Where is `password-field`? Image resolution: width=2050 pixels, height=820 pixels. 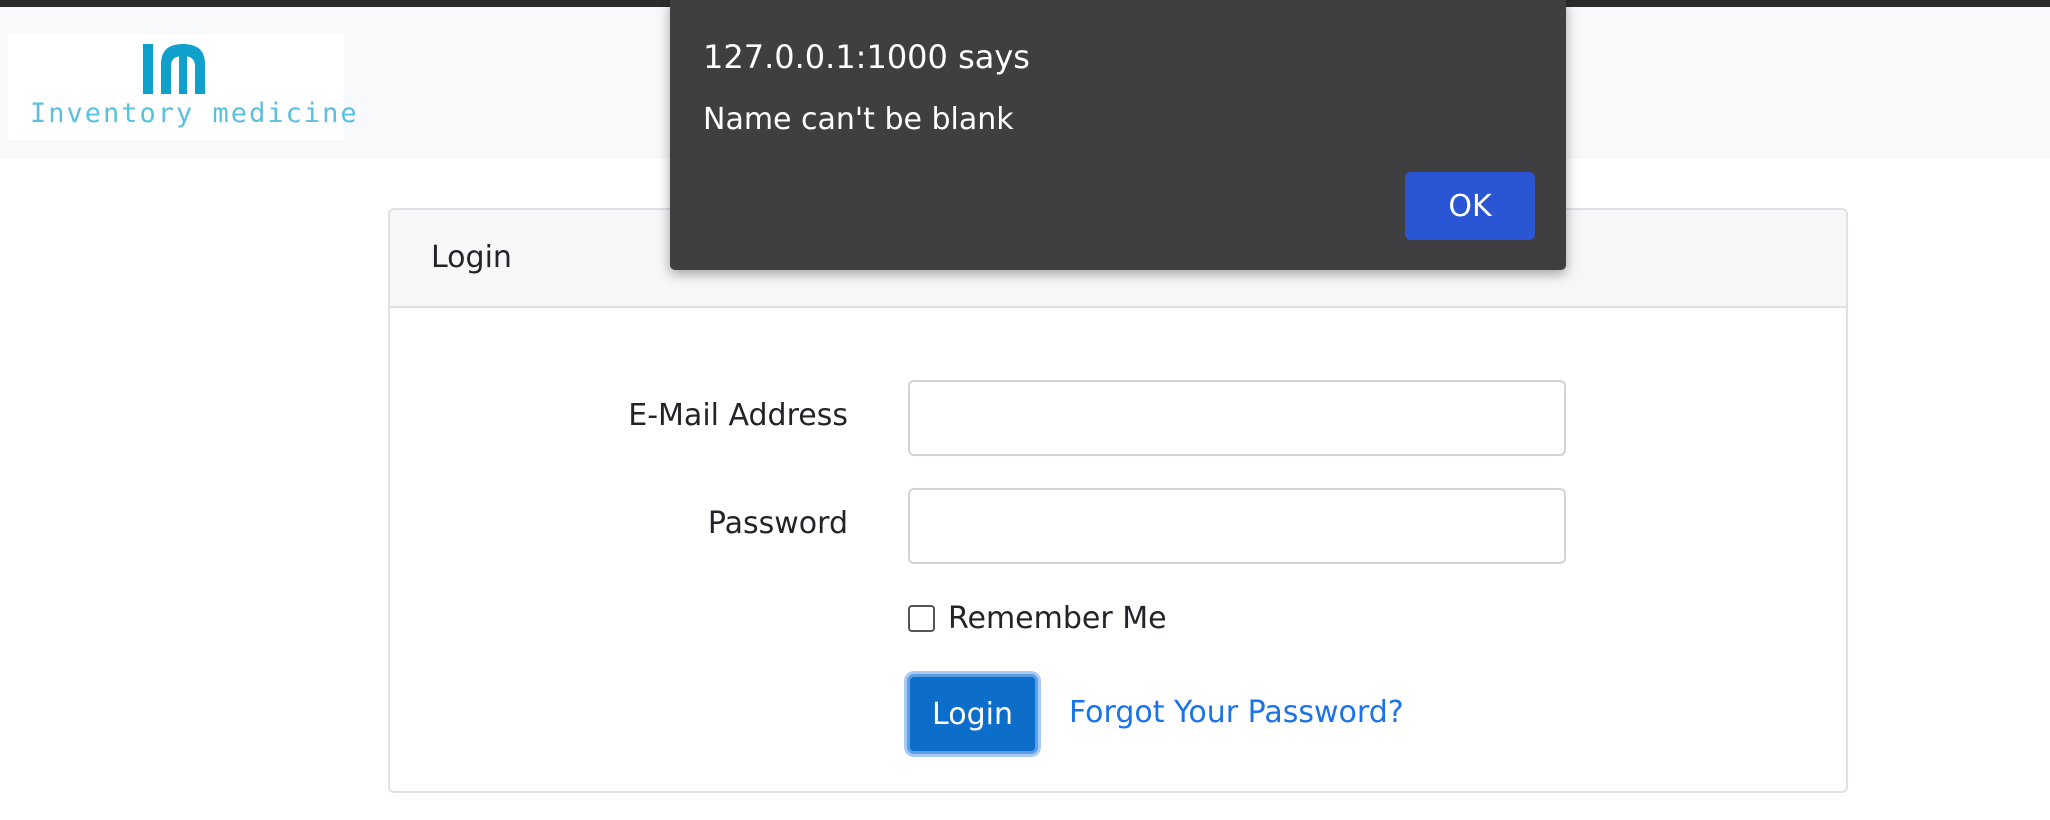 password-field is located at coordinates (1237, 526).